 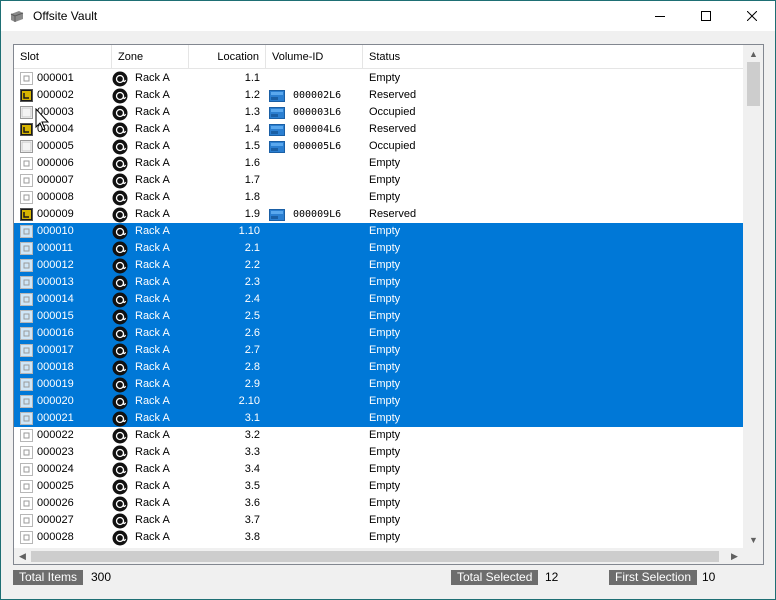 What do you see at coordinates (378, 248) in the screenshot?
I see `table-row: 000011 Rack A 2.1 Empty` at bounding box center [378, 248].